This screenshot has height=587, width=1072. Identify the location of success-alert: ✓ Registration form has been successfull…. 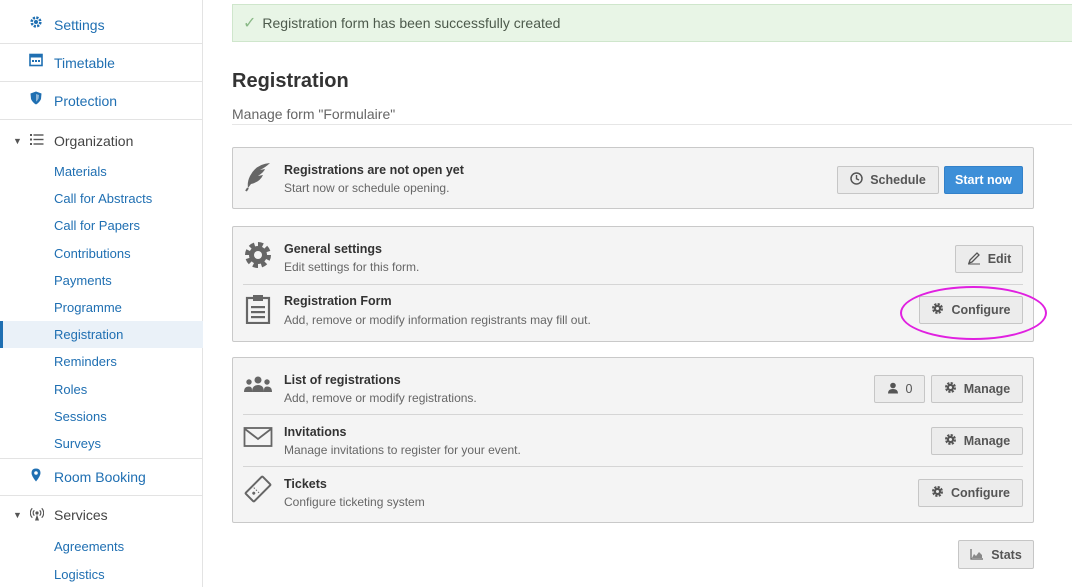
(652, 23).